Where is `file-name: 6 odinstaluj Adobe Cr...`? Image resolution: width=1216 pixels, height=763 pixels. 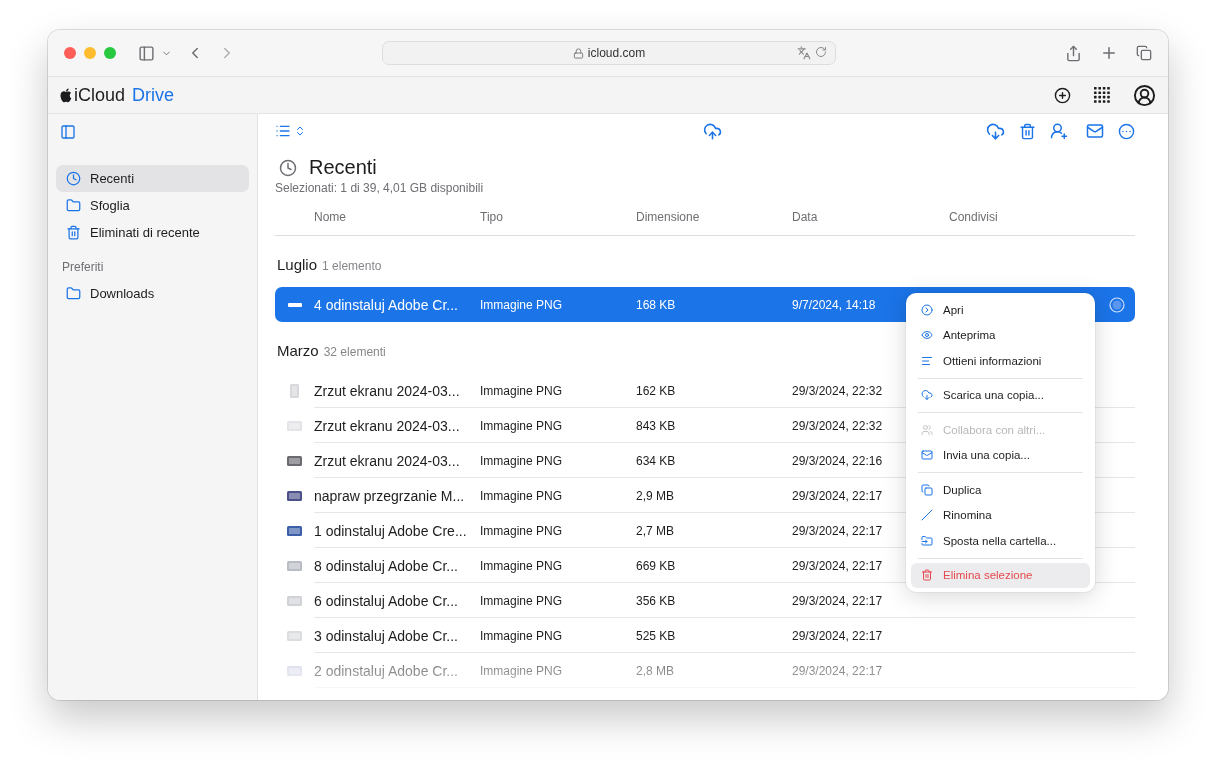
file-name: 6 odinstaluj Adobe Cr... is located at coordinates (386, 600).